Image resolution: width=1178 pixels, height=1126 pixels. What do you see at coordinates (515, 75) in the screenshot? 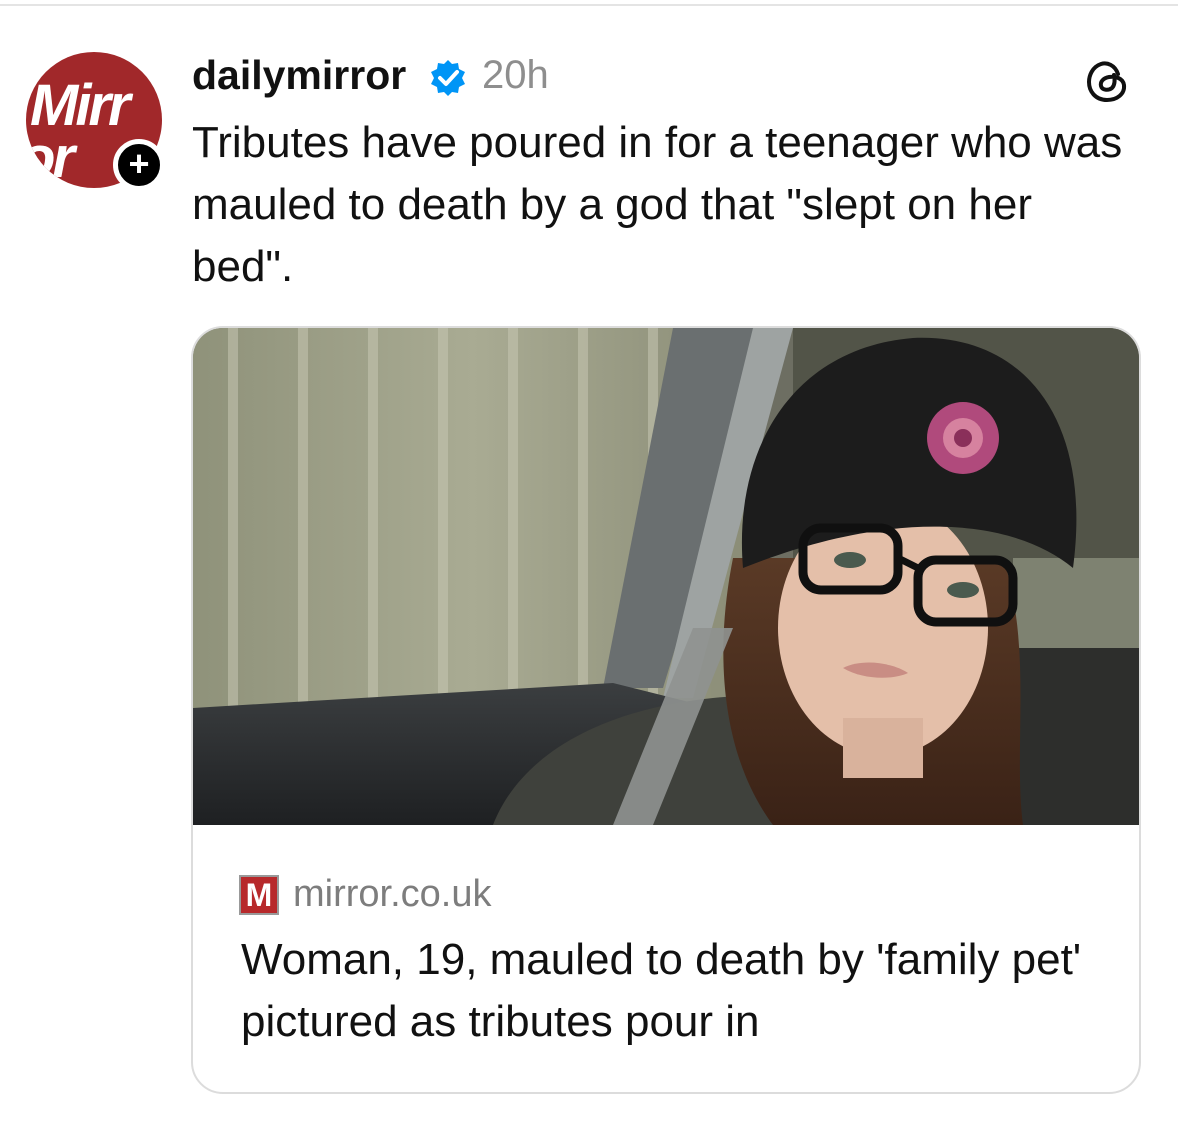
I see `post-timestamp: 20h` at bounding box center [515, 75].